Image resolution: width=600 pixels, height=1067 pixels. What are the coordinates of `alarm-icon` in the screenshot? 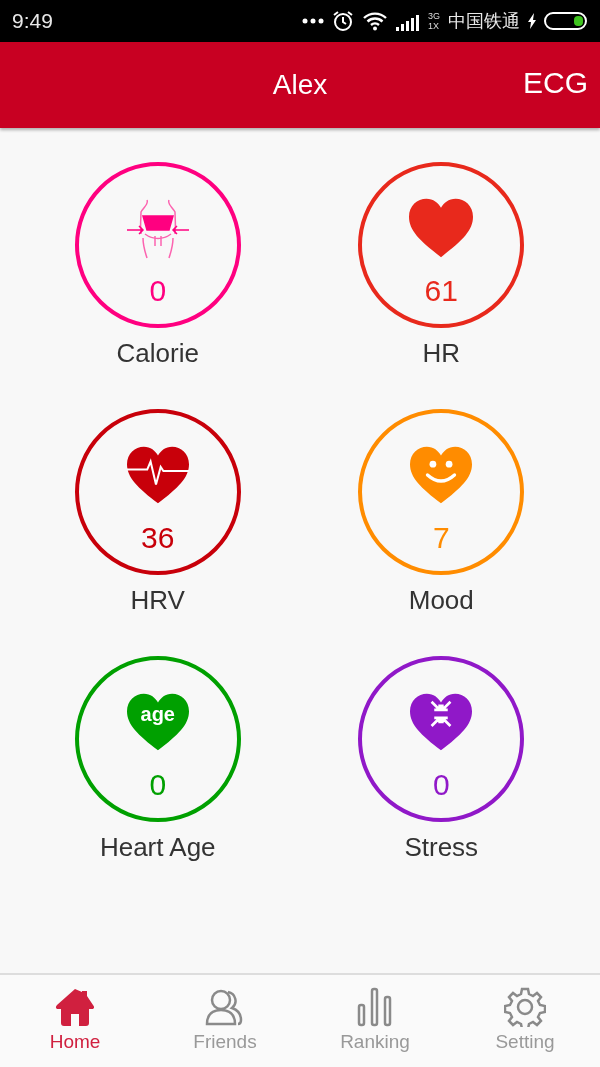 It's located at (343, 21).